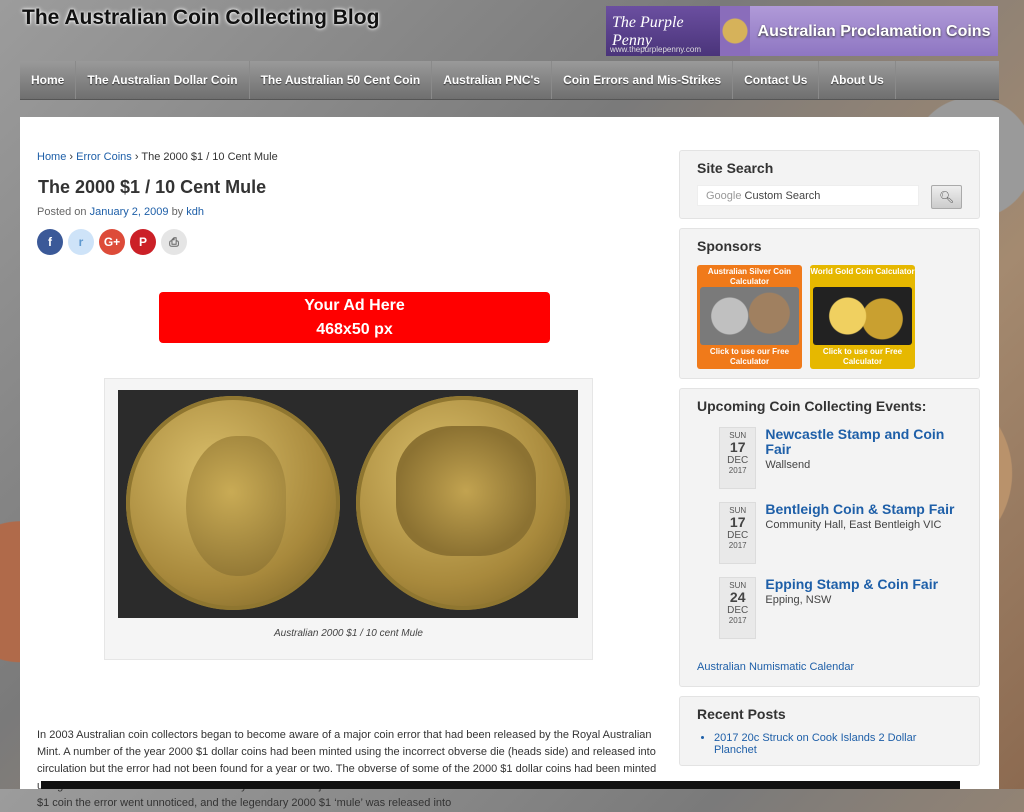 The height and width of the screenshot is (812, 1024). I want to click on coin-reverse-image, so click(463, 504).